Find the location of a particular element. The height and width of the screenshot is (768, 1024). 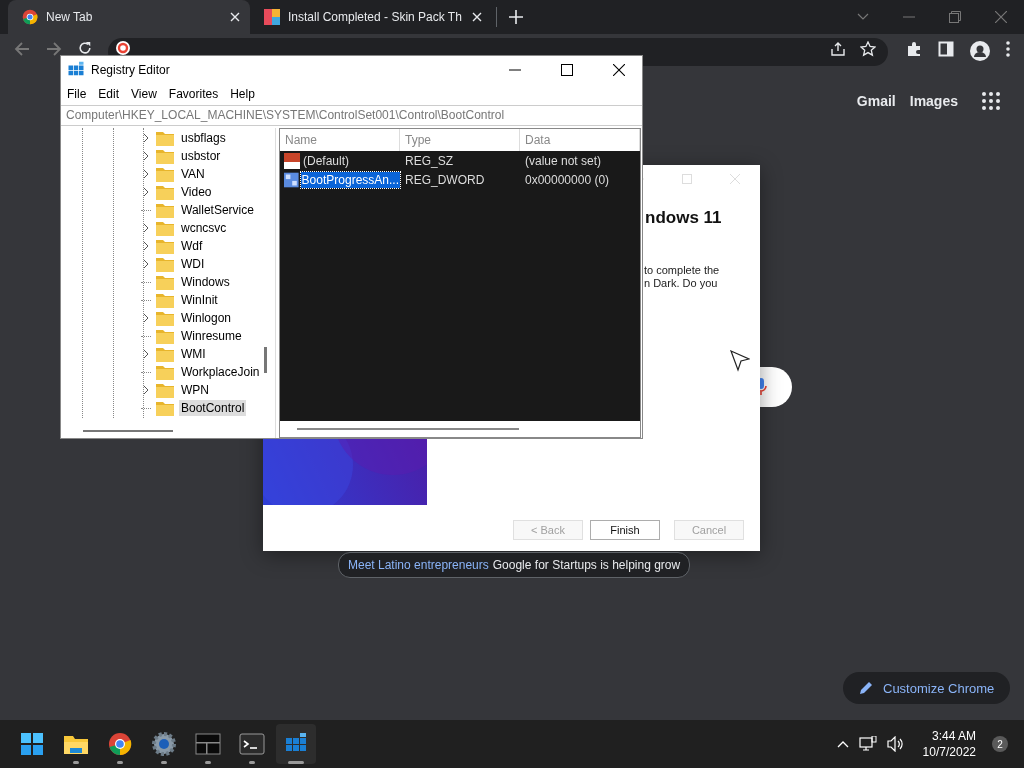

window-icon is located at coordinates (208, 744).